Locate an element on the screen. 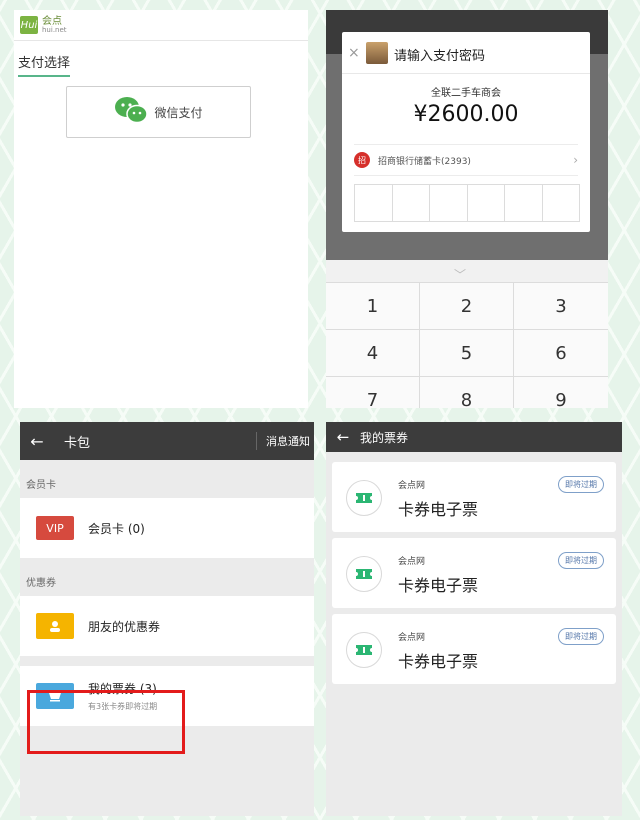 The height and width of the screenshot is (820, 640). key-8: 8 is located at coordinates (467, 392).